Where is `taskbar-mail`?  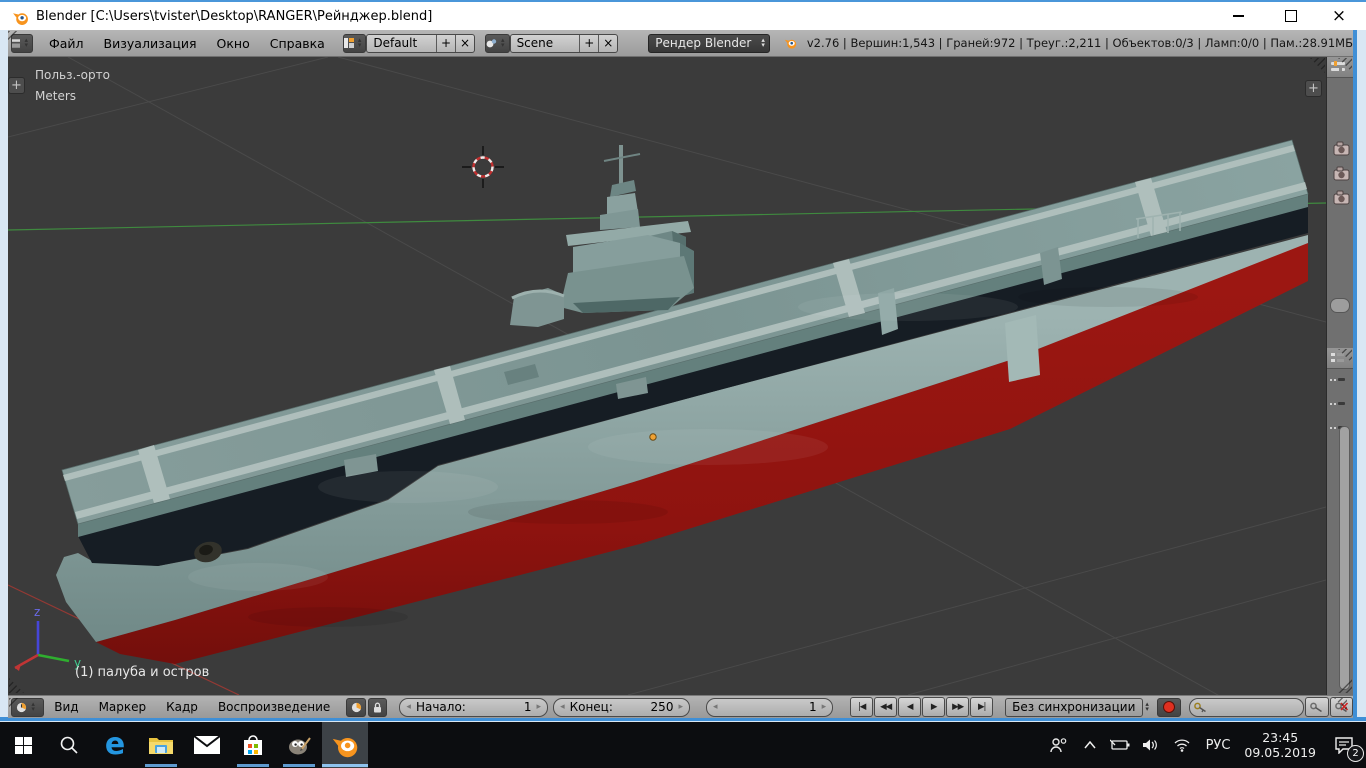
taskbar-mail is located at coordinates (207, 745).